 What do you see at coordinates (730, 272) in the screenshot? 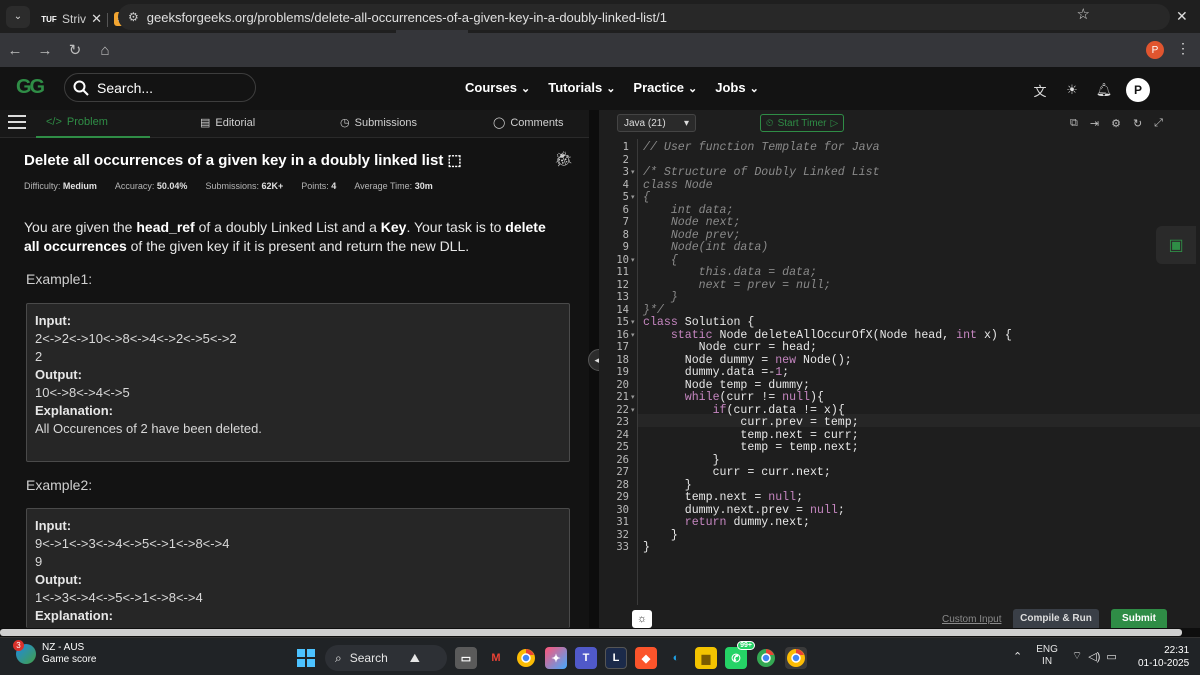
I see `code-line: this.data = data;` at bounding box center [730, 272].